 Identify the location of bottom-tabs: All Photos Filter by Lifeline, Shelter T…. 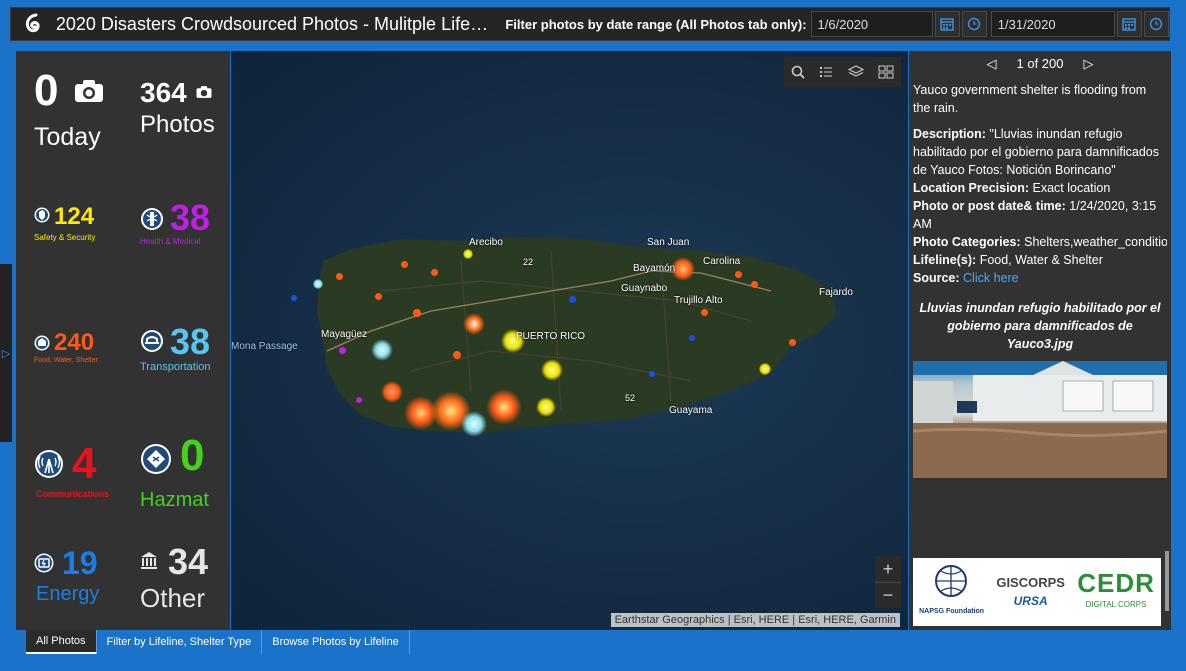
(218, 642).